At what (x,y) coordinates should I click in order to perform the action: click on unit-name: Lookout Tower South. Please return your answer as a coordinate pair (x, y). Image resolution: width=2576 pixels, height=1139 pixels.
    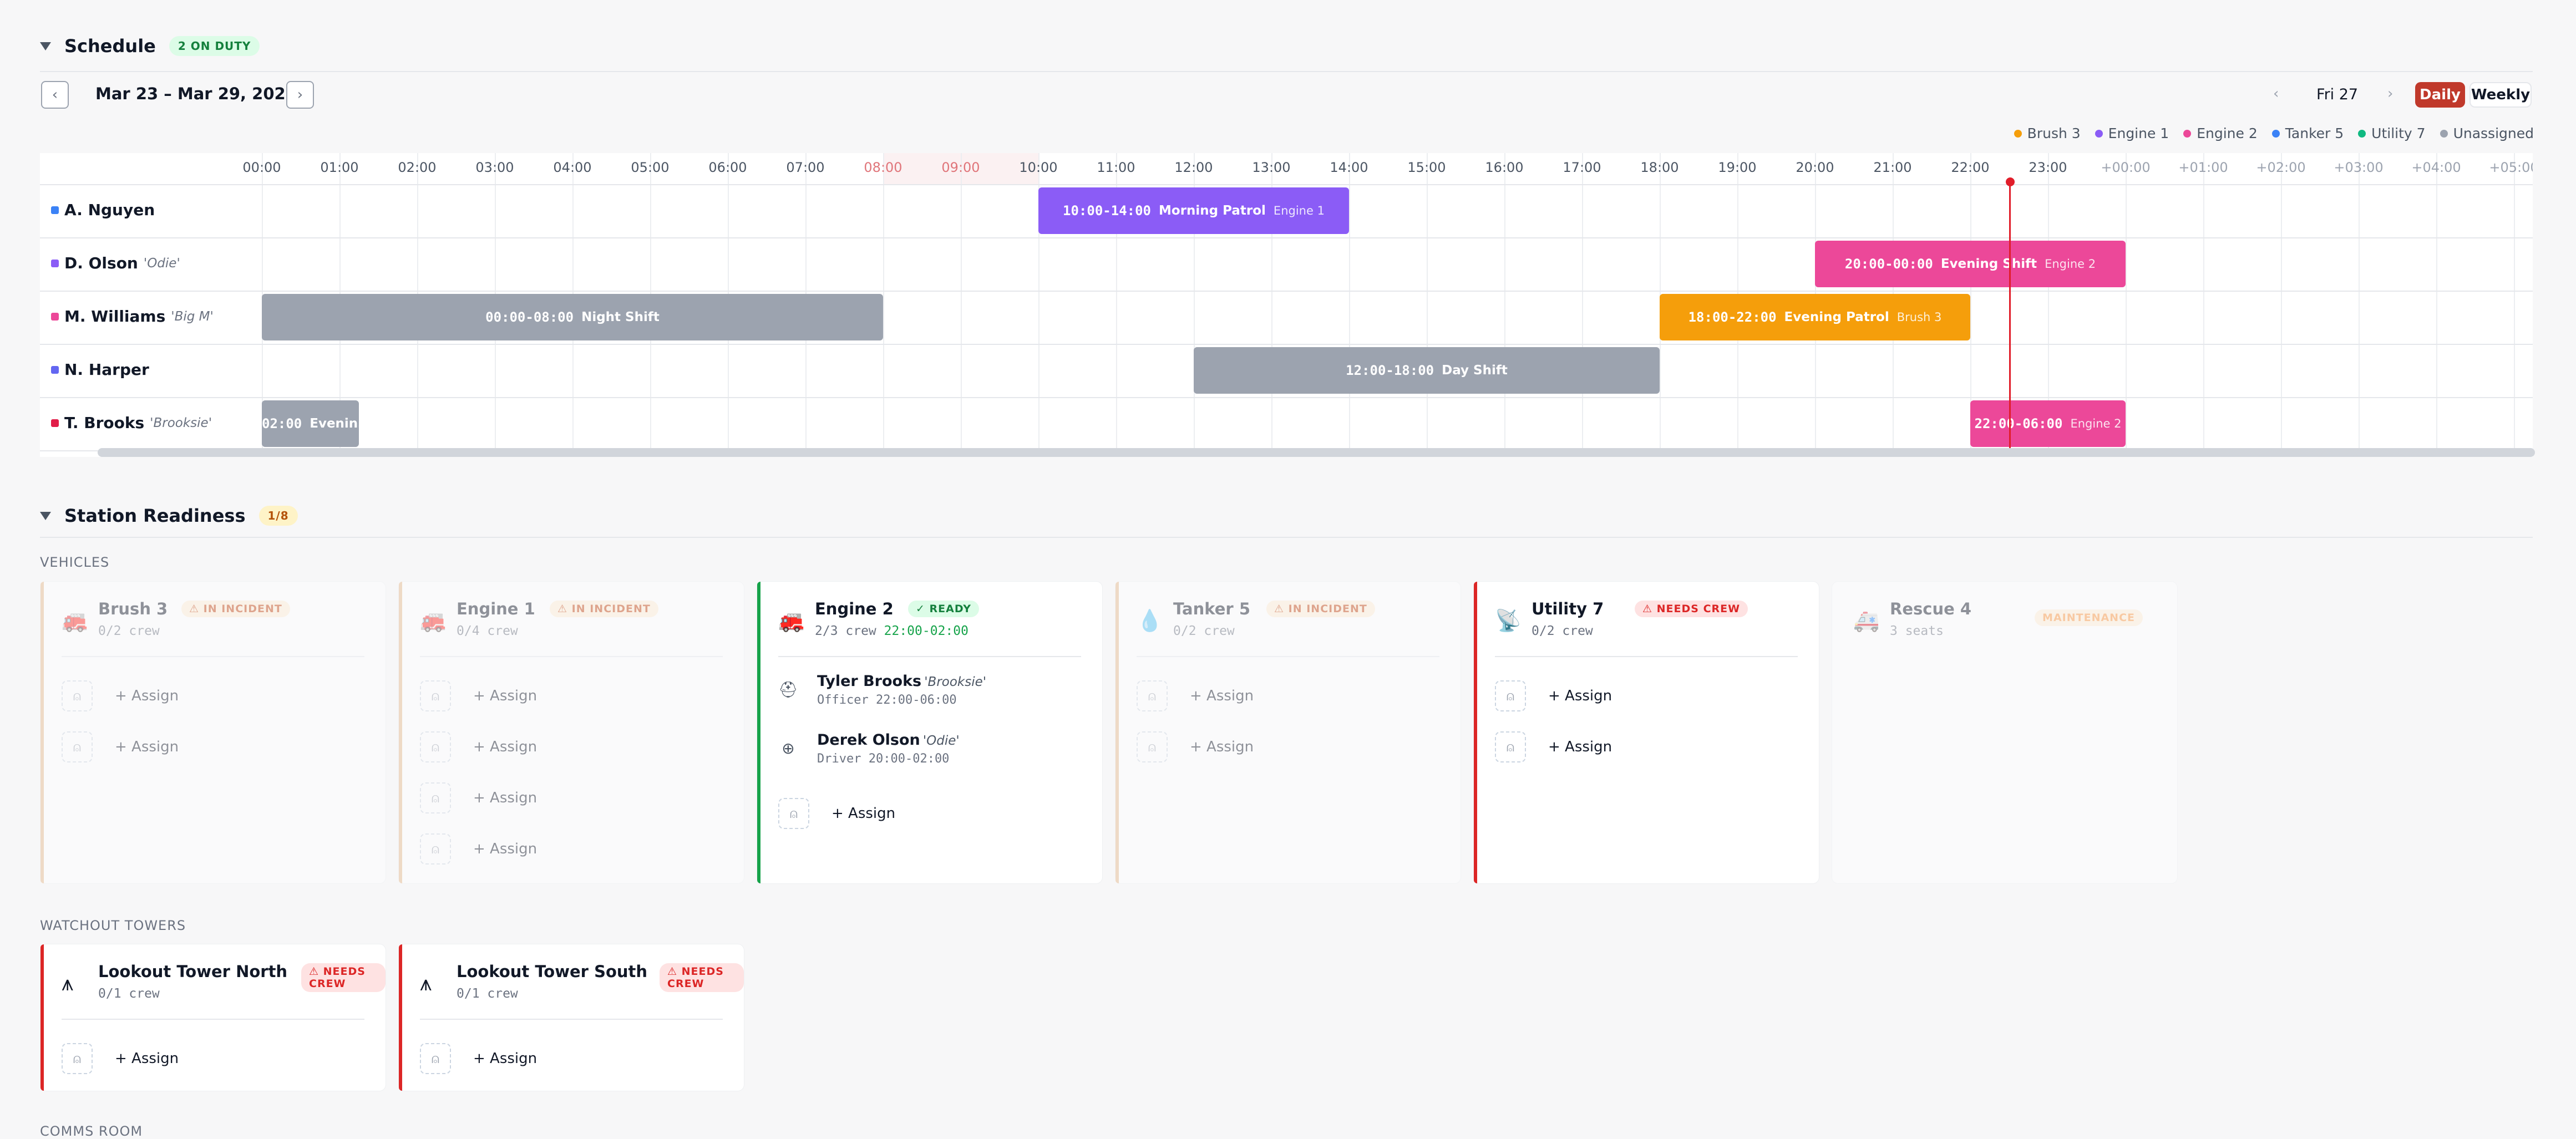
    Looking at the image, I should click on (552, 971).